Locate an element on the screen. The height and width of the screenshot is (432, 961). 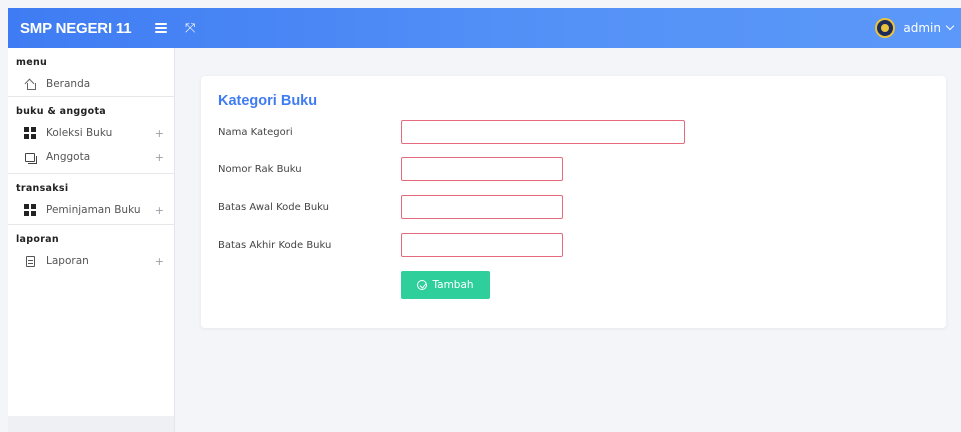
sidebar-item-koleksi-buku: Koleksi Buku + is located at coordinates (91, 133).